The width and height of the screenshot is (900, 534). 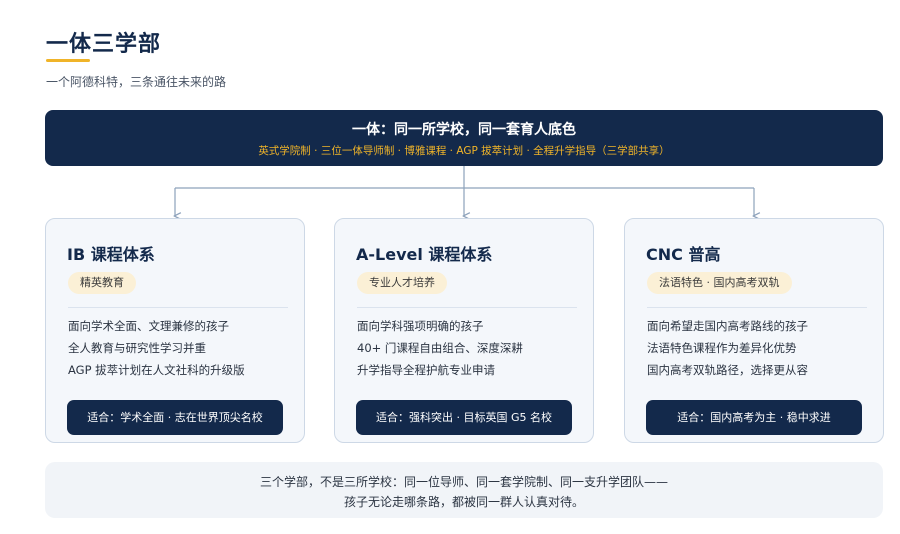 What do you see at coordinates (420, 326) in the screenshot?
I see `card-point: 面向学科强项明确的孩子` at bounding box center [420, 326].